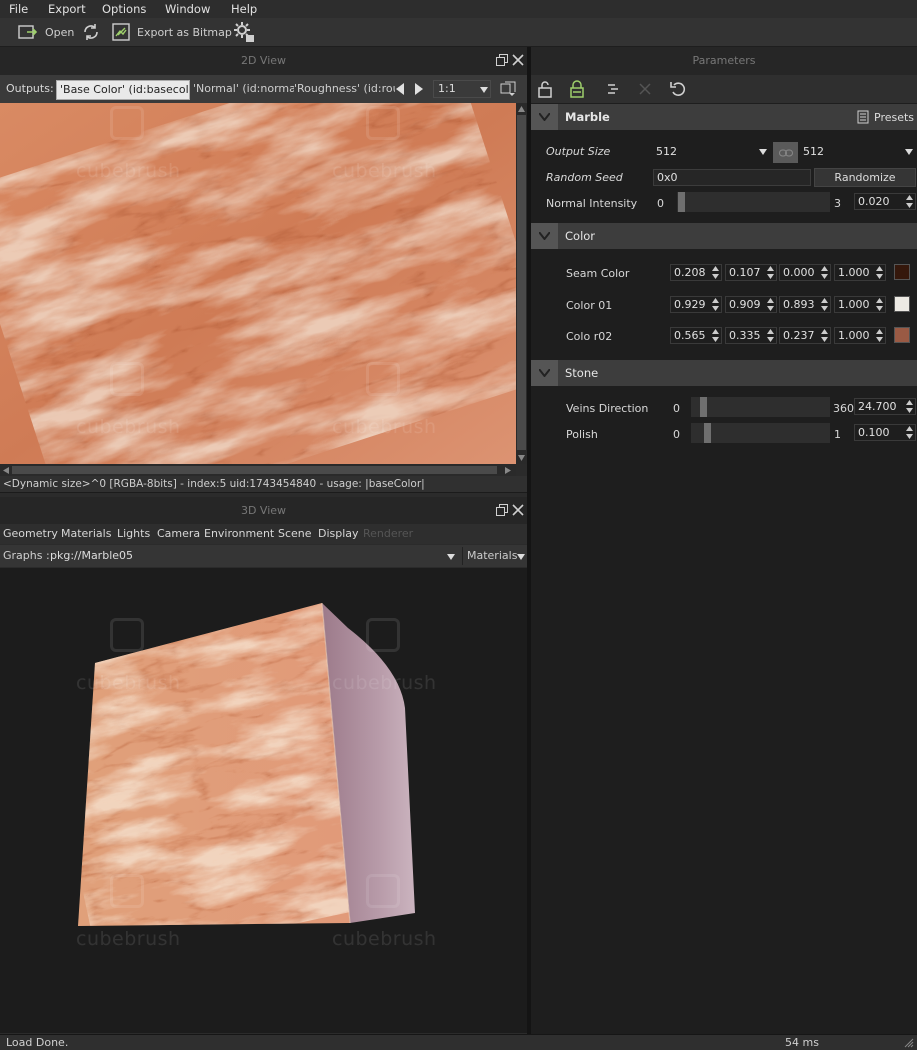  What do you see at coordinates (6, 470) in the screenshot?
I see `scroll-left-icon` at bounding box center [6, 470].